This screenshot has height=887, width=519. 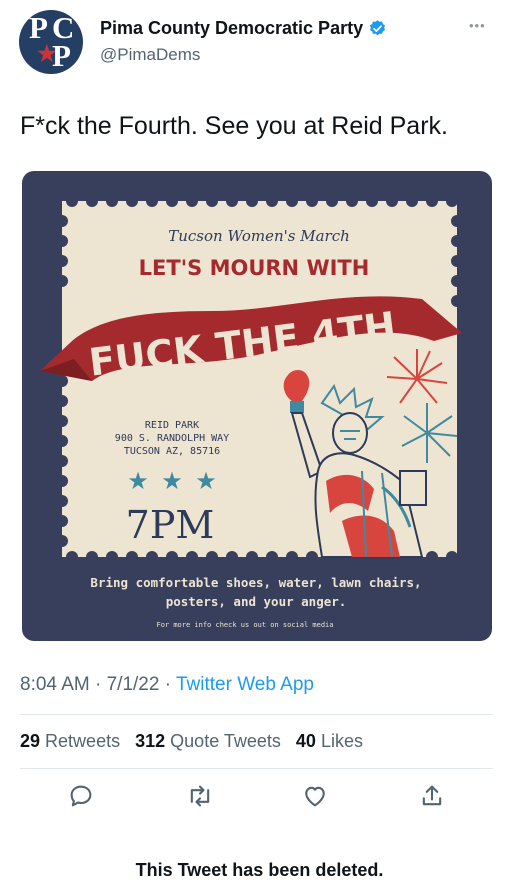 What do you see at coordinates (172, 438) in the screenshot?
I see `poster-address-line-2: 900 S. RANDOLPH WAY` at bounding box center [172, 438].